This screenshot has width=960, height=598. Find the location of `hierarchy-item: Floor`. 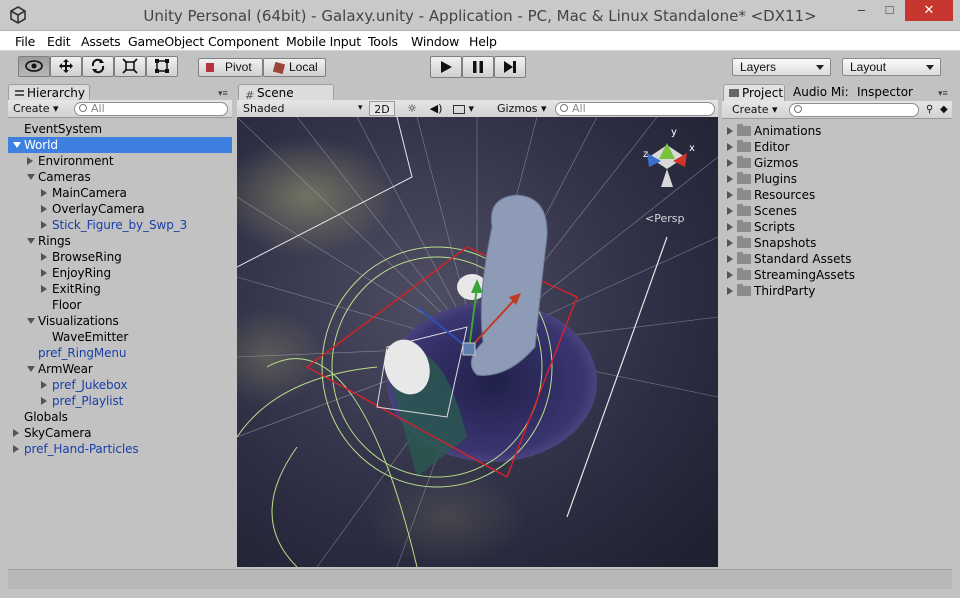

hierarchy-item: Floor is located at coordinates (120, 305).